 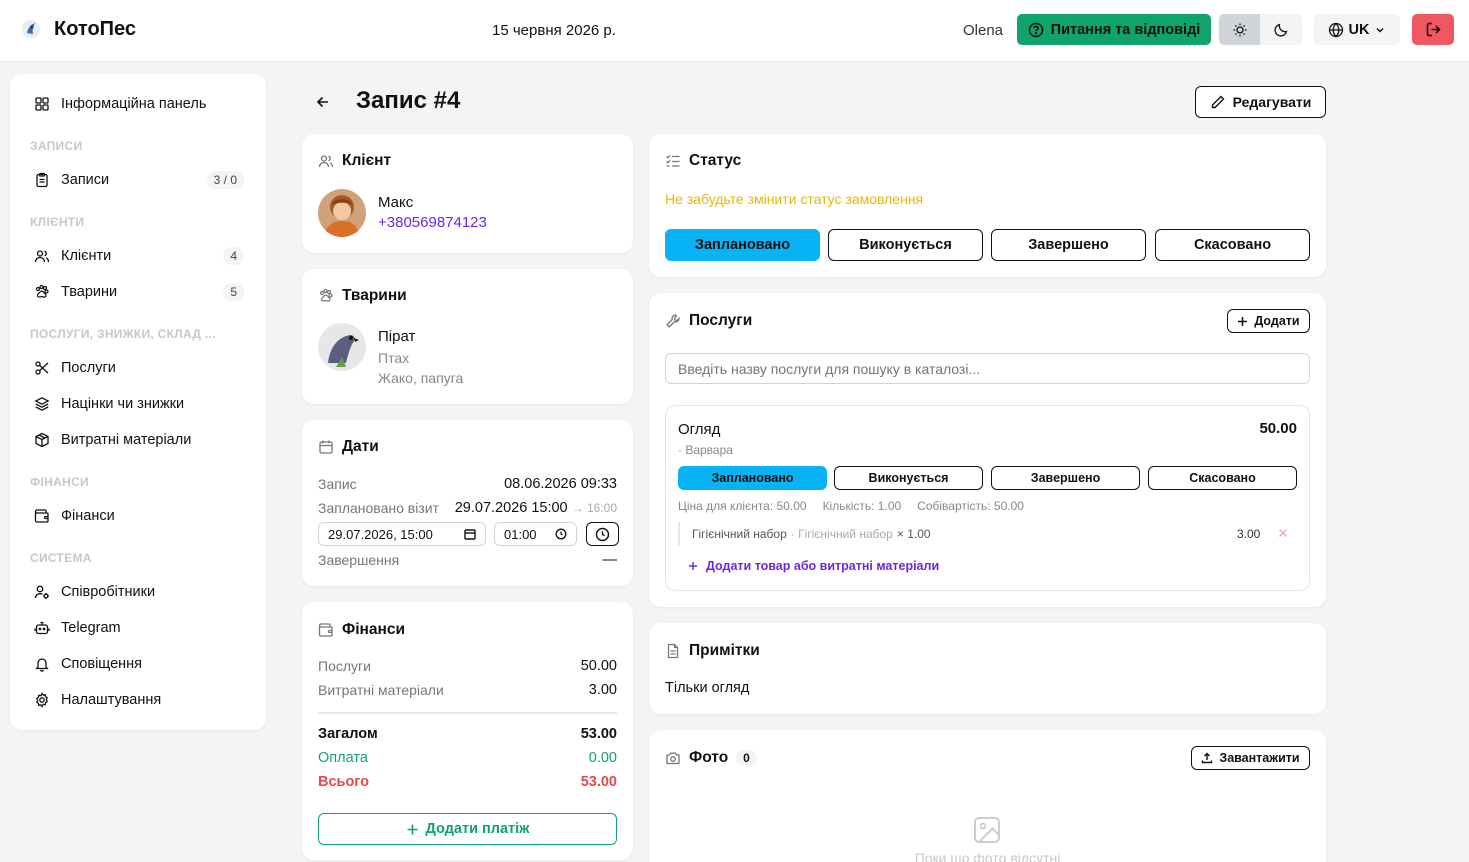 I want to click on add-supply-button: Додати товар або витратні матеріали, so click(x=813, y=566).